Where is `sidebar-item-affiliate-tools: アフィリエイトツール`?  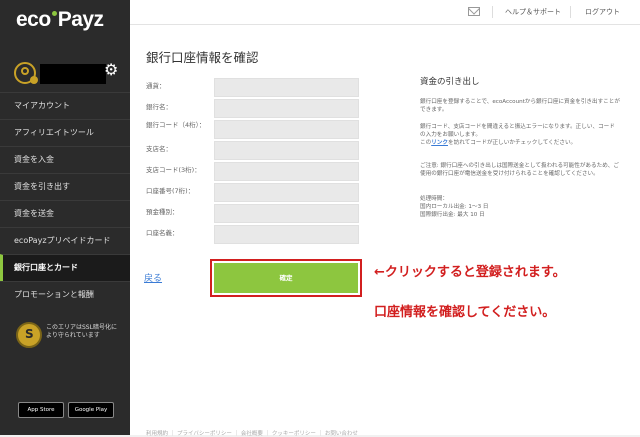 sidebar-item-affiliate-tools: アフィリエイトツール is located at coordinates (65, 132).